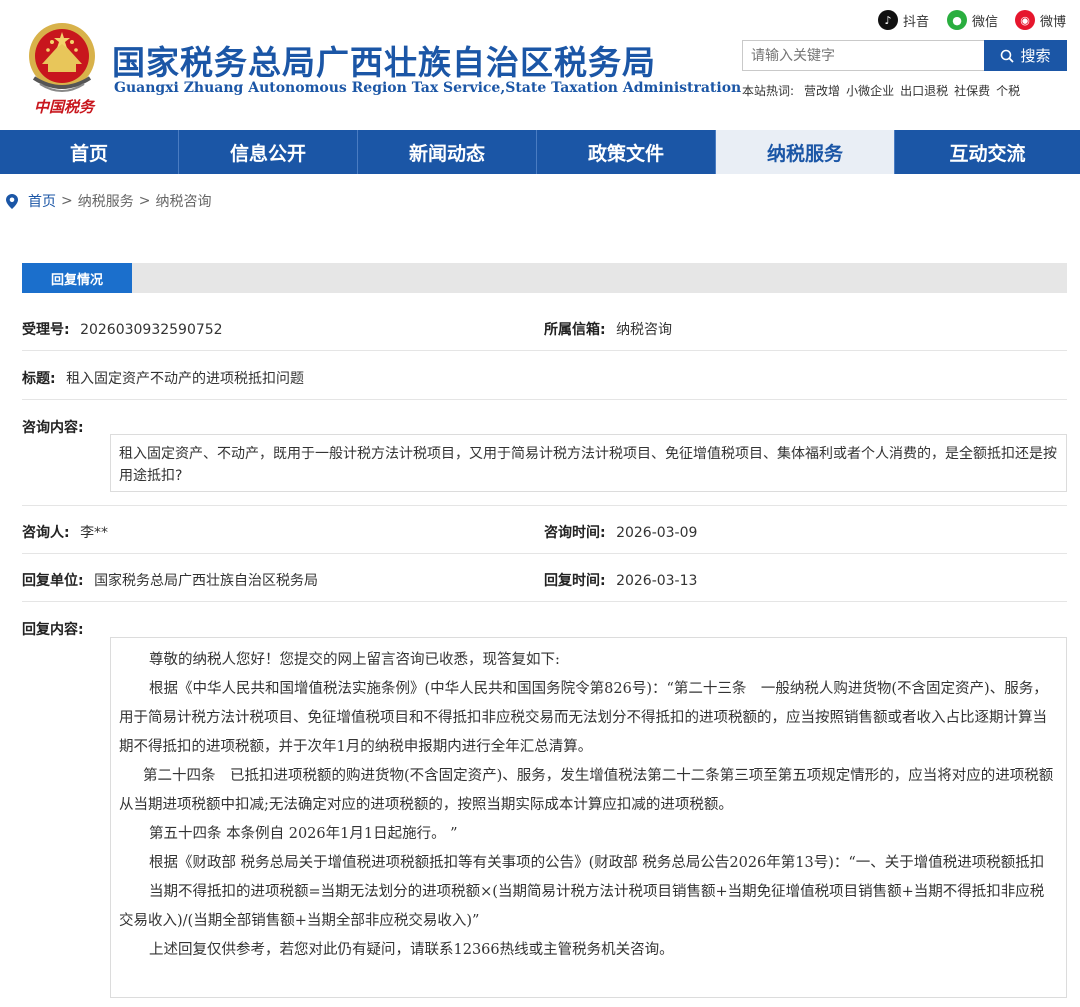 The width and height of the screenshot is (1080, 1007). Describe the element at coordinates (39, 379) in the screenshot. I see `title-label: 标题:` at that location.